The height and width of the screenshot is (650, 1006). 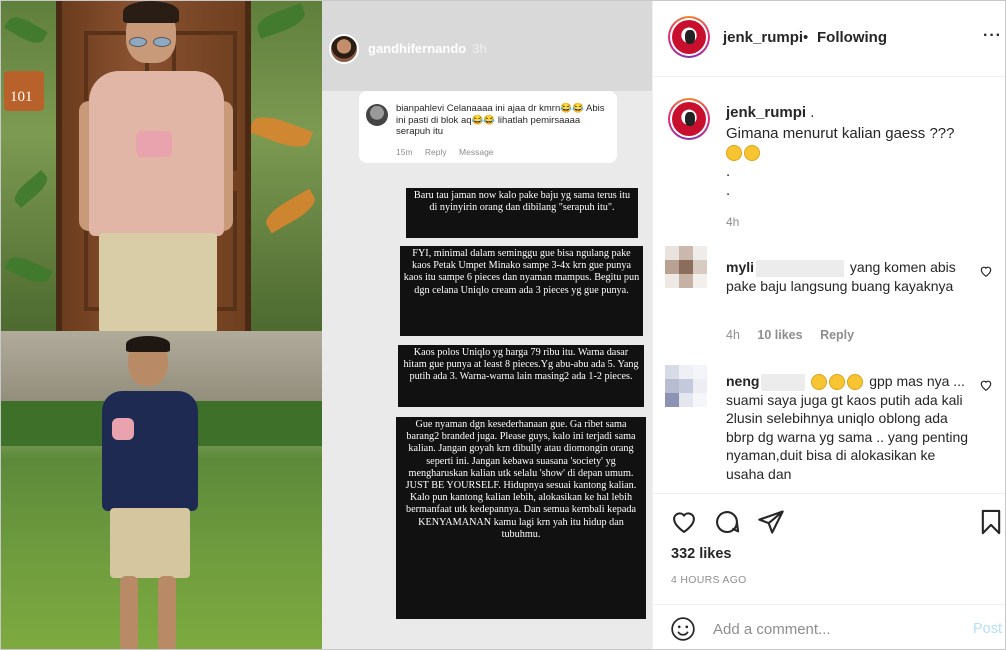 What do you see at coordinates (689, 37) in the screenshot?
I see `author-avatar` at bounding box center [689, 37].